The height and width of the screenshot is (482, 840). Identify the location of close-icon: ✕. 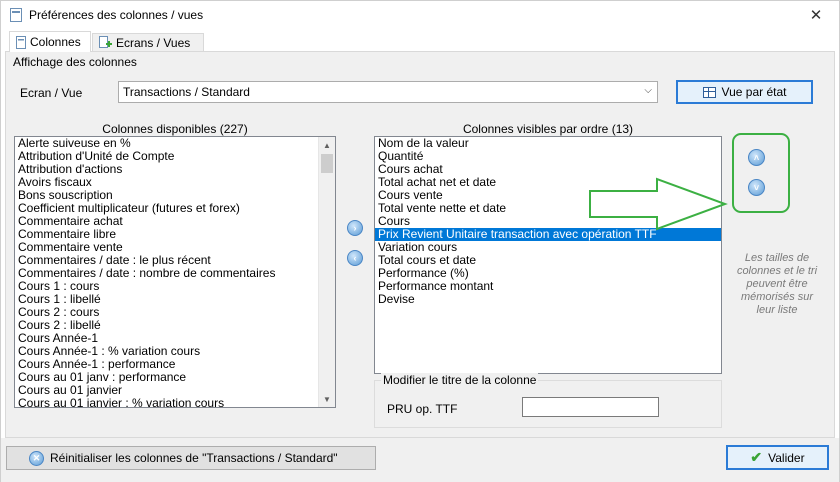
(816, 15).